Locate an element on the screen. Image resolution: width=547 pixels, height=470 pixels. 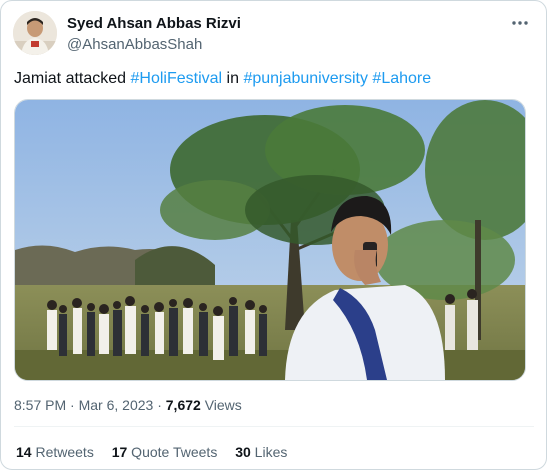
tweet-header: Syed Ahsan Abbas Rizvi @AhsanAbbasShah is located at coordinates (273, 35).